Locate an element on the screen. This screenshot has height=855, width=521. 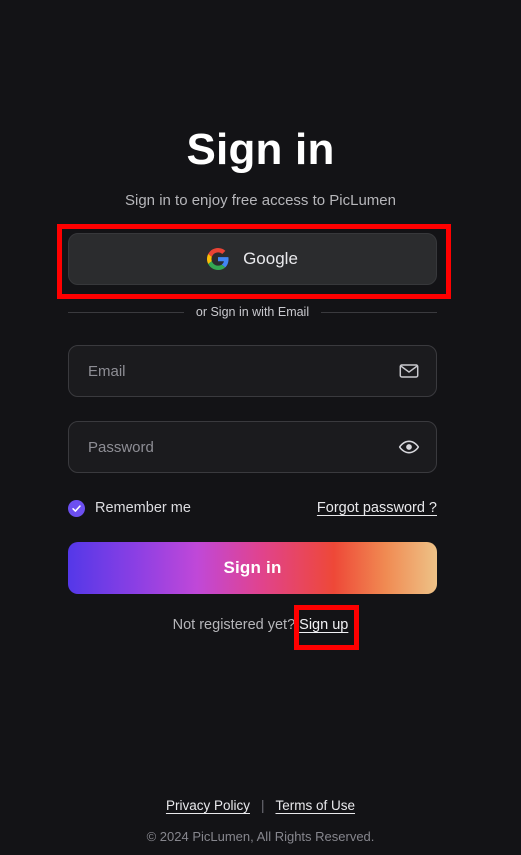
email-divider: or Sign in with Email is located at coordinates (252, 312).